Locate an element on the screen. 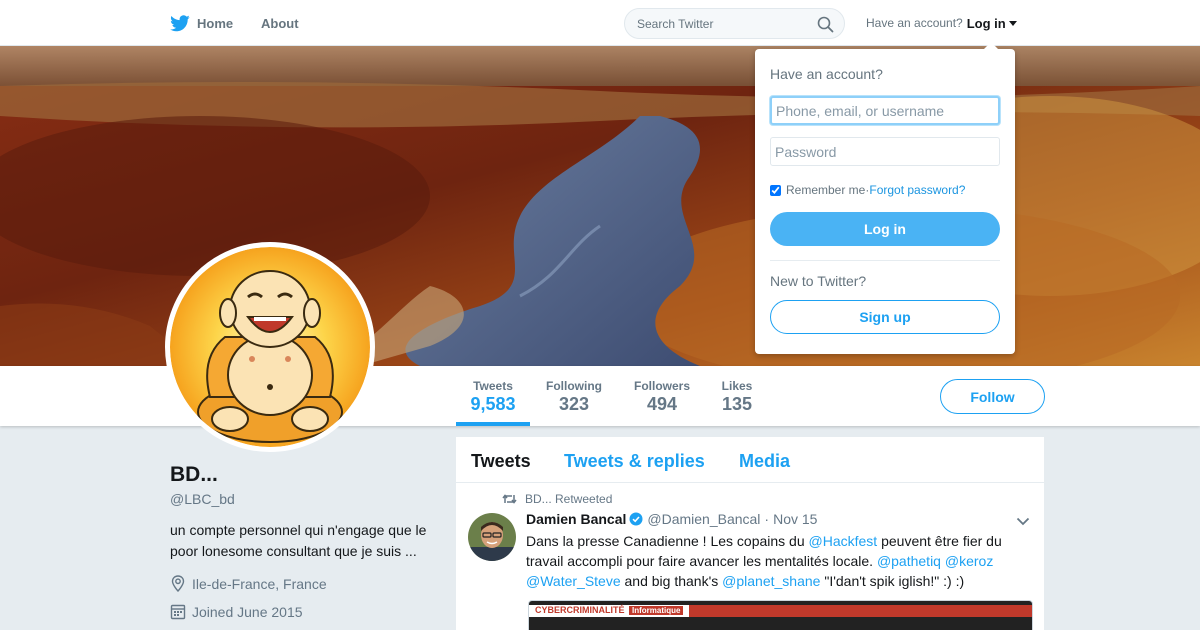 Image resolution: width=1200 pixels, height=630 pixels. have-account-text: Have an account? is located at coordinates (914, 23).